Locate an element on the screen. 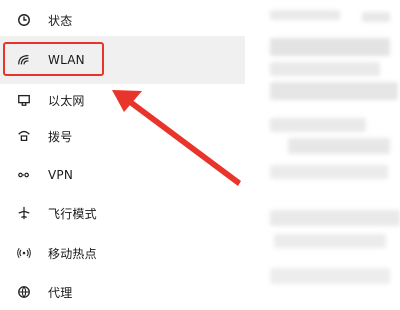  sidebar-item-label: VPN is located at coordinates (61, 175).